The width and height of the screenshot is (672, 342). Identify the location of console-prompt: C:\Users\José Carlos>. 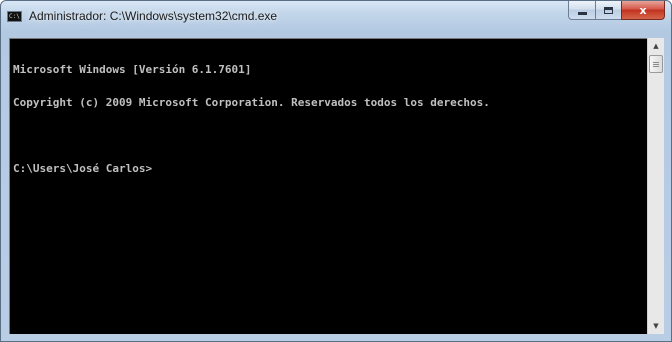
(330, 168).